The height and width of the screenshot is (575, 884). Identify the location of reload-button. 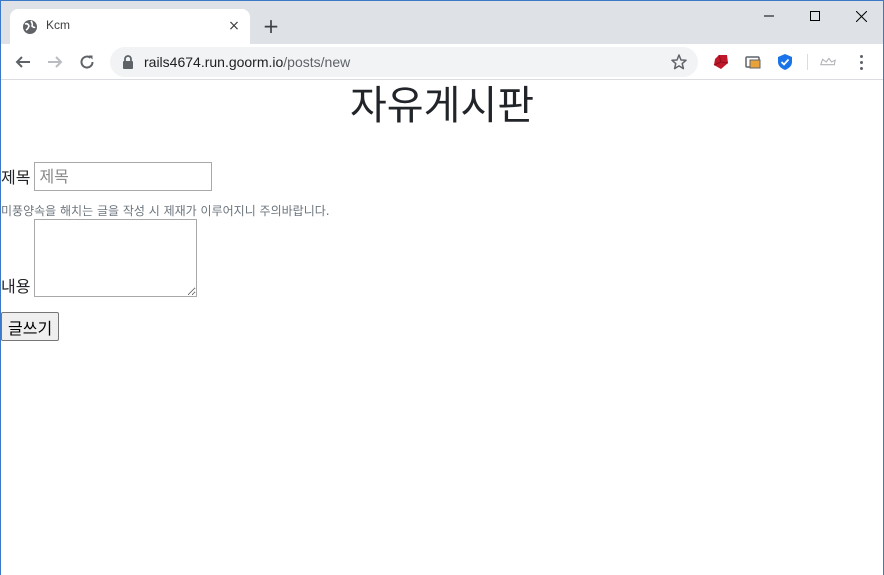
(87, 62).